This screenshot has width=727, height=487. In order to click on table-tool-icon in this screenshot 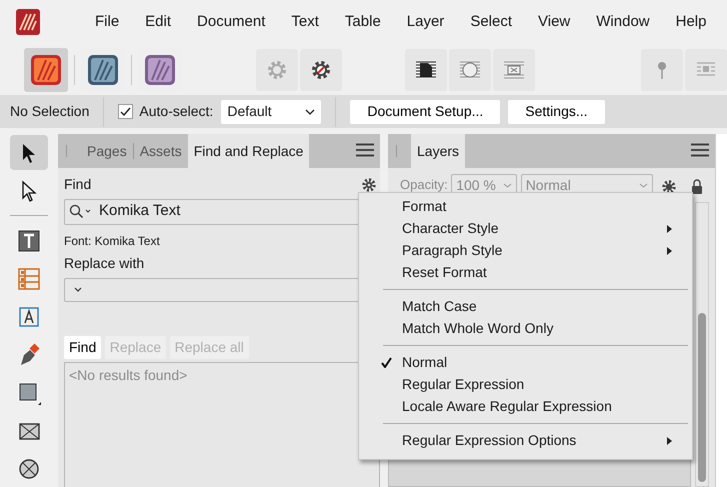, I will do `click(29, 278)`.